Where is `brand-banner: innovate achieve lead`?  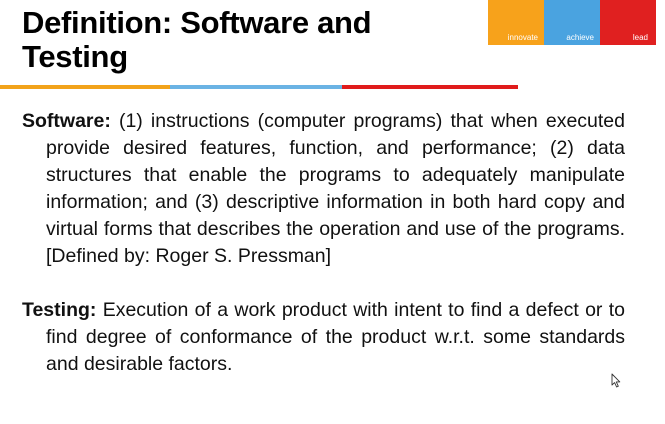
brand-banner: innovate achieve lead is located at coordinates (572, 22).